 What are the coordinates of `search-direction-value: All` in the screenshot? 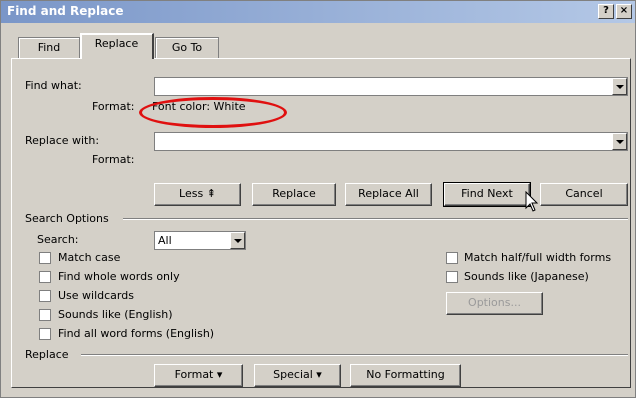 It's located at (165, 240).